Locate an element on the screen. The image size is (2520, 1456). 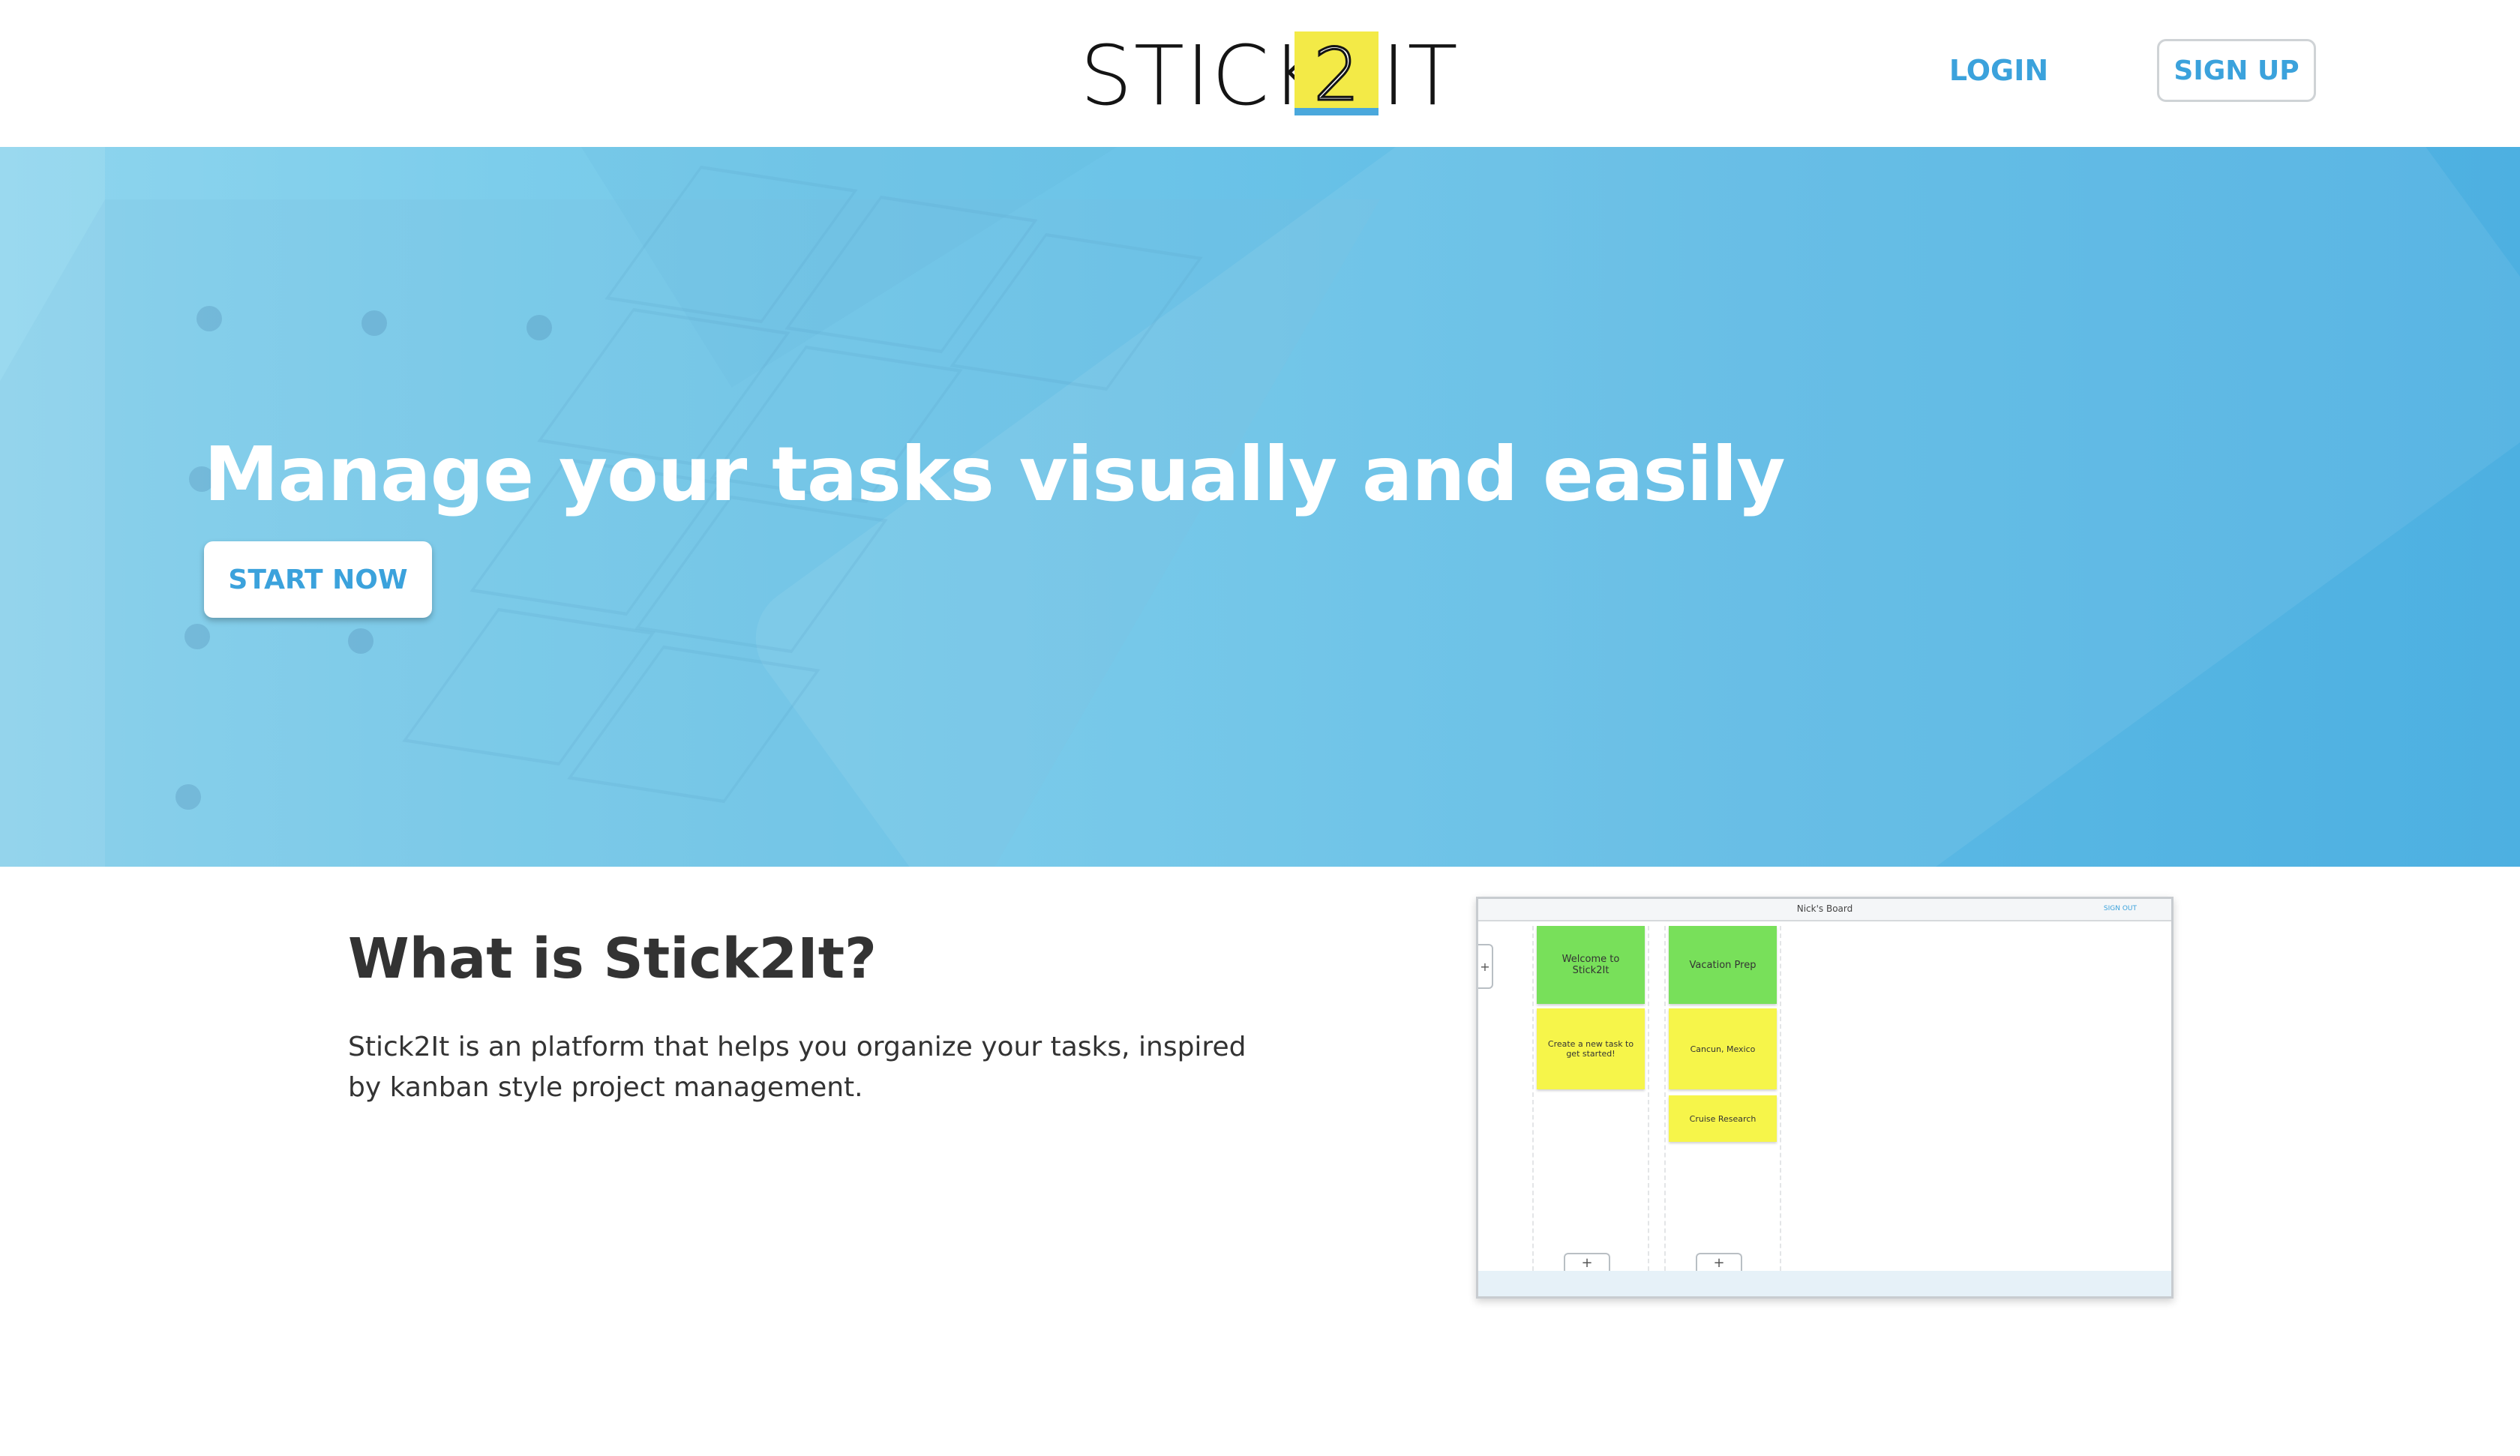
preview-card: Vacation Prep is located at coordinates (1723, 965).